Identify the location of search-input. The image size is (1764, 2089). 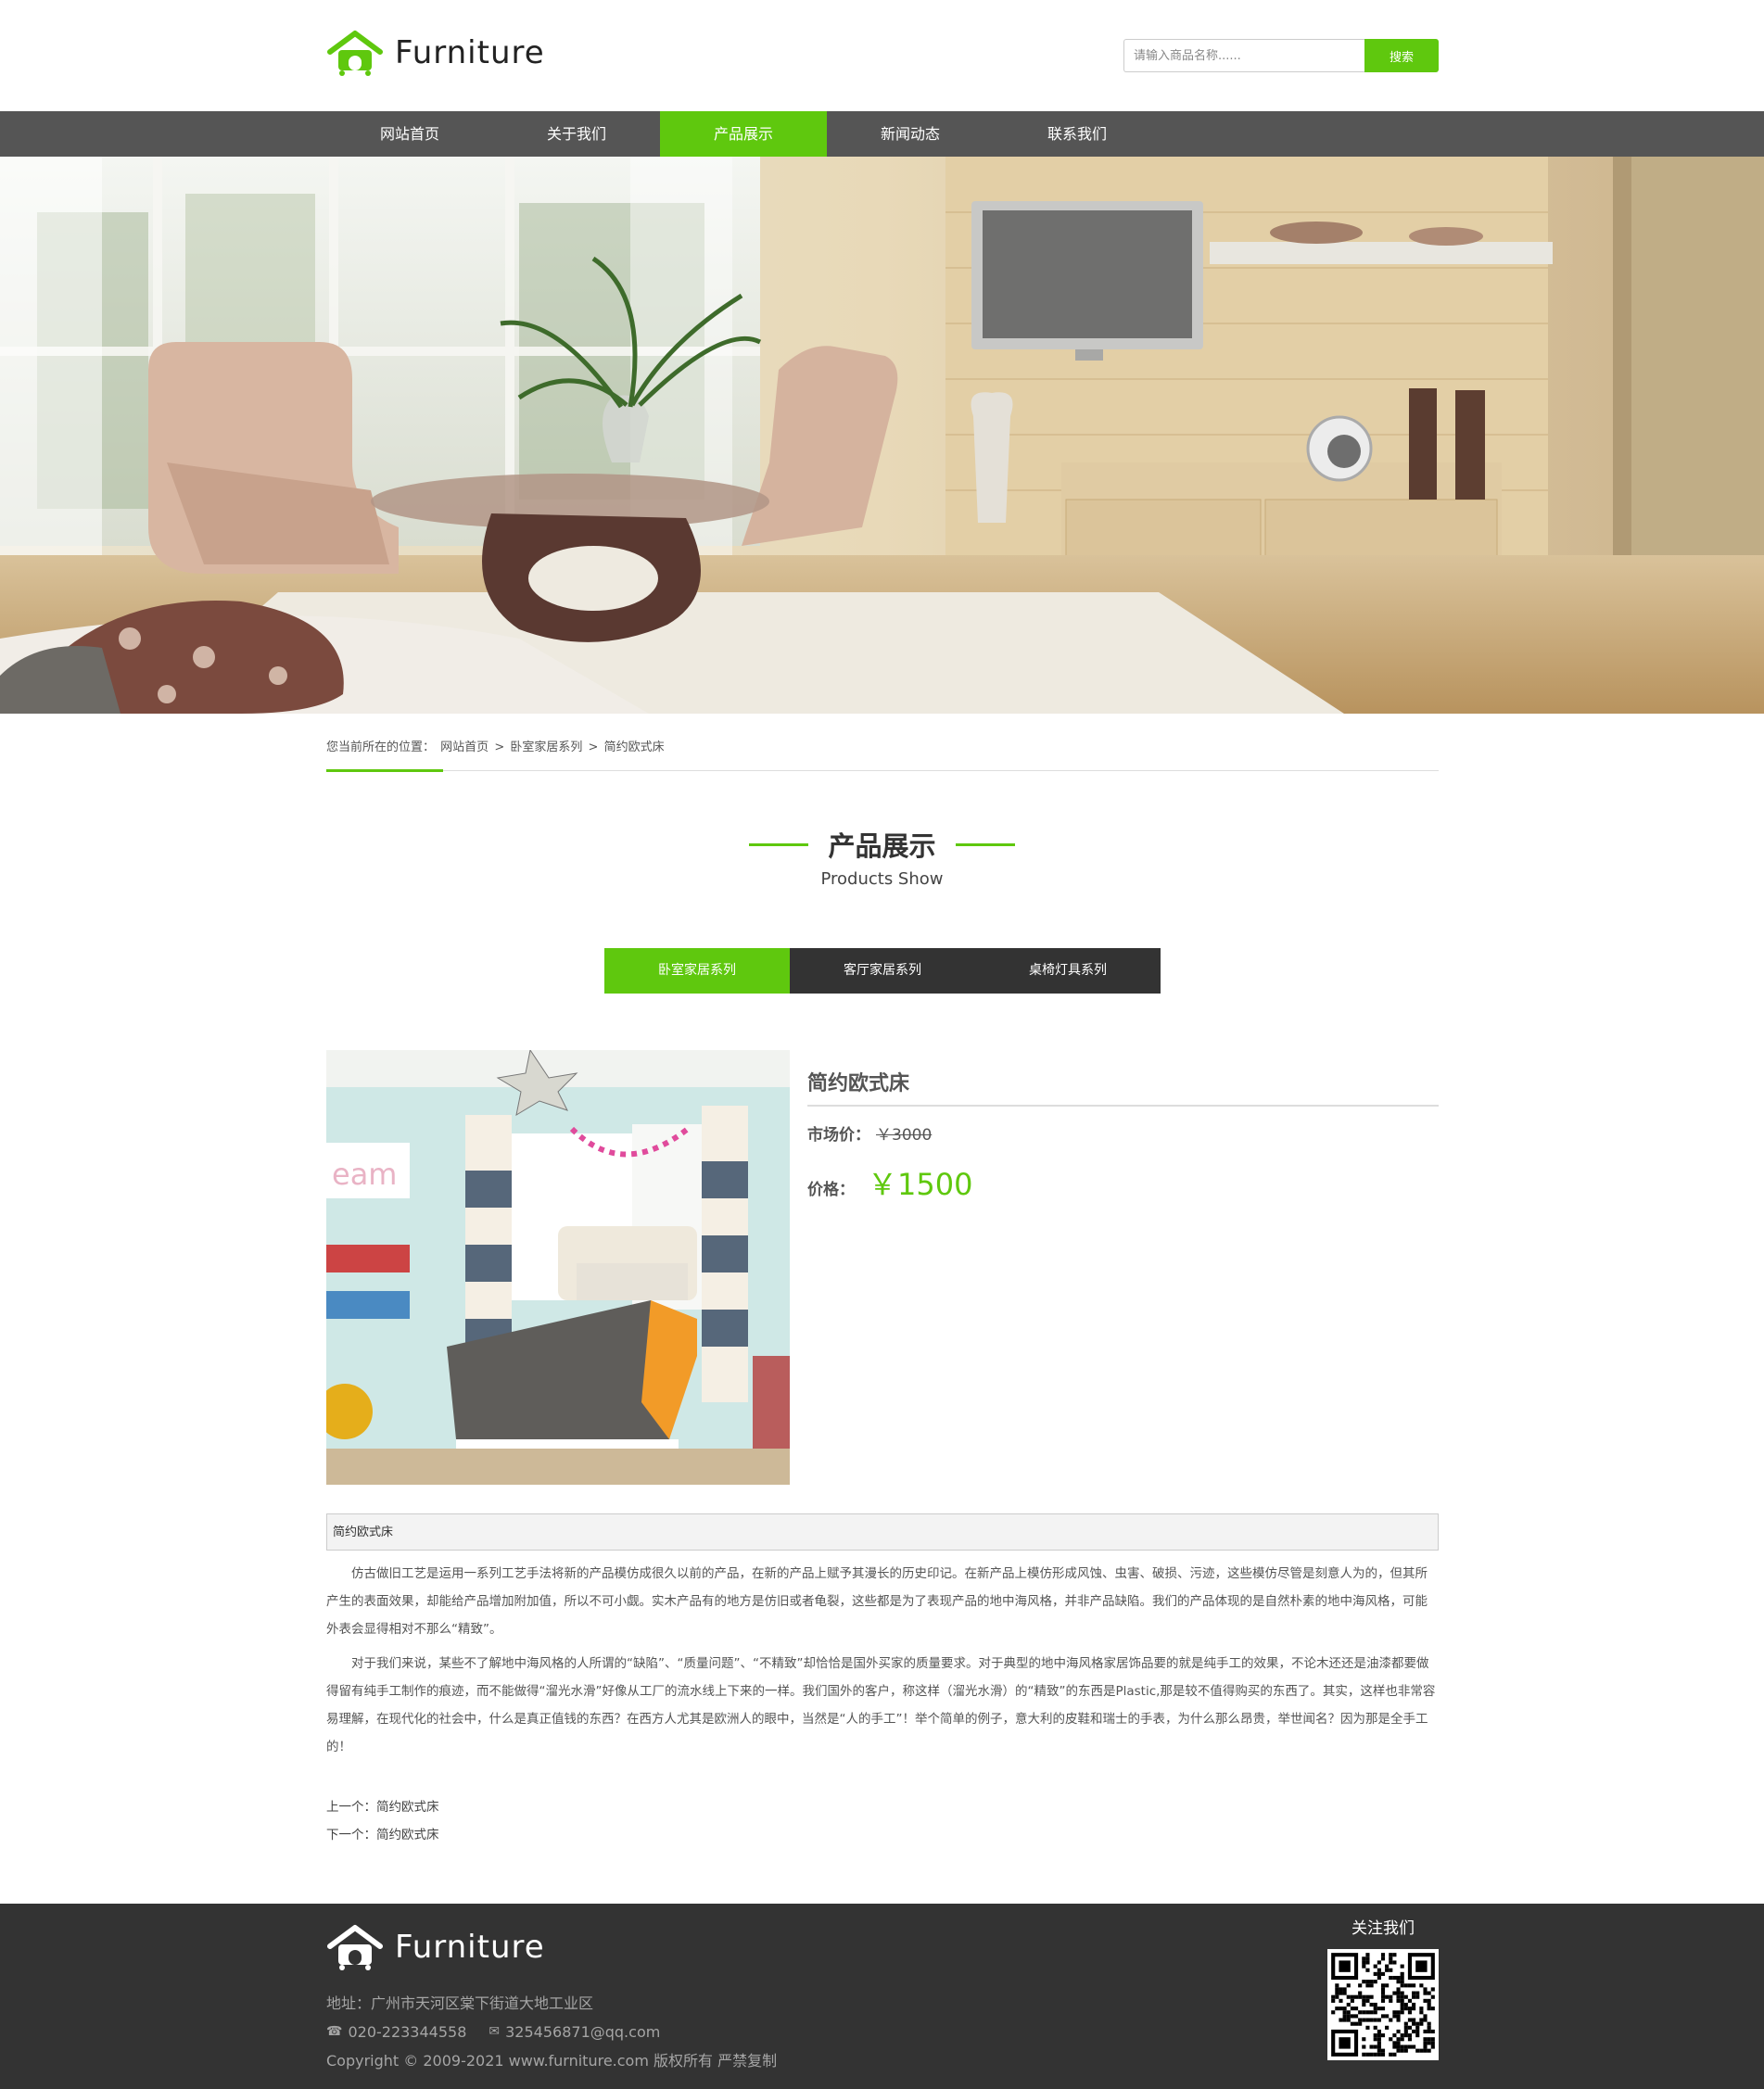
(1244, 56).